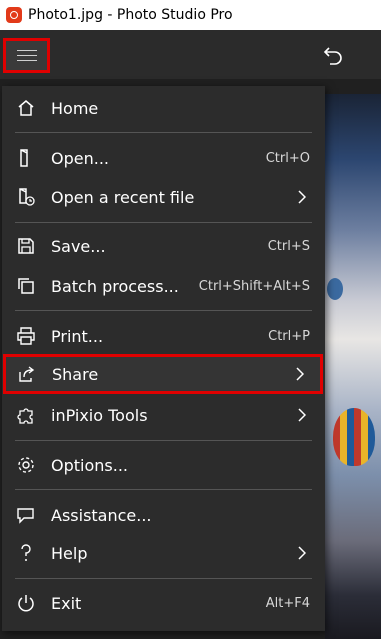 This screenshot has height=639, width=381. What do you see at coordinates (287, 158) in the screenshot?
I see `menu-item-shortcut: Ctrl+O` at bounding box center [287, 158].